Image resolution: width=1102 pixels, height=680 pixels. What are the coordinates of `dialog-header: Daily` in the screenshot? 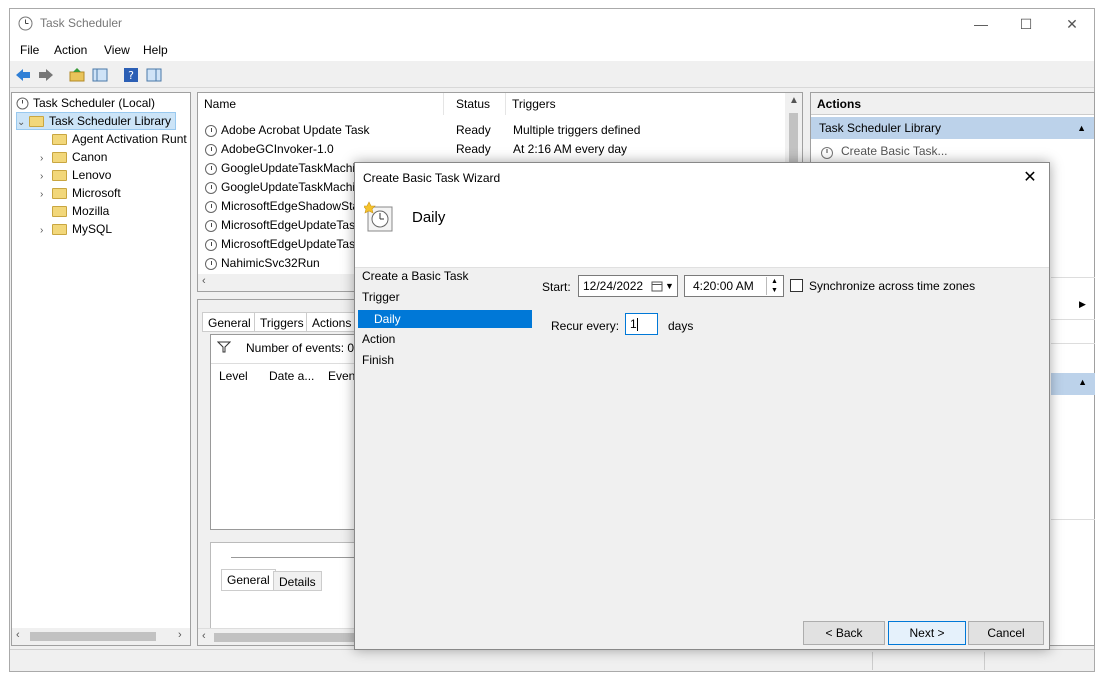 It's located at (702, 230).